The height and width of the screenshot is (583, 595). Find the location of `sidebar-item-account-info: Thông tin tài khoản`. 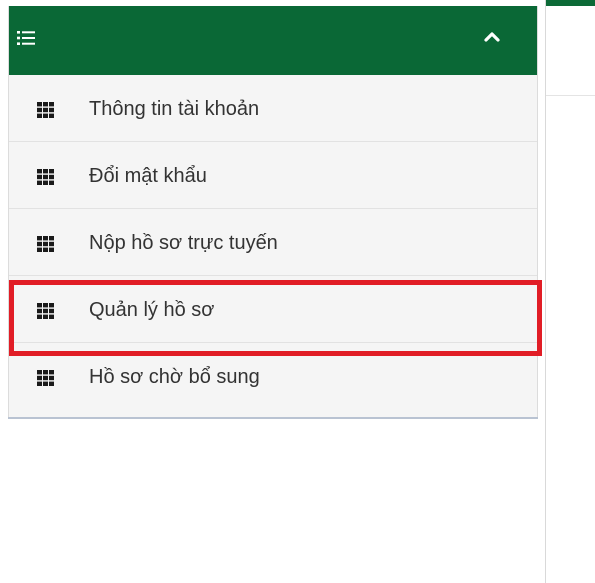

sidebar-item-account-info: Thông tin tài khoản is located at coordinates (273, 108).